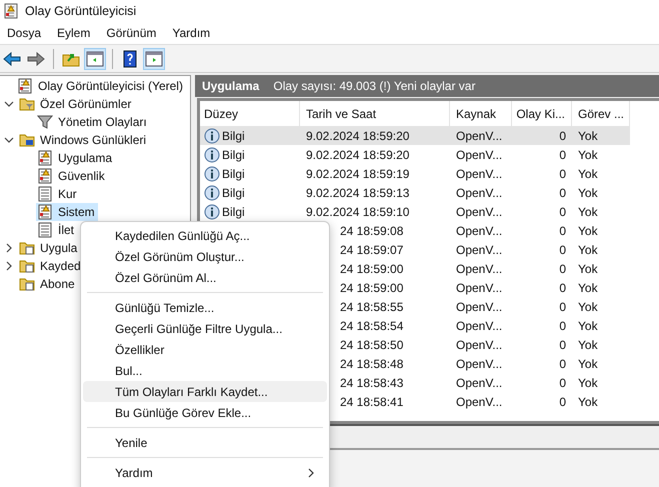 The height and width of the screenshot is (487, 659). I want to click on document-icon, so click(45, 230).